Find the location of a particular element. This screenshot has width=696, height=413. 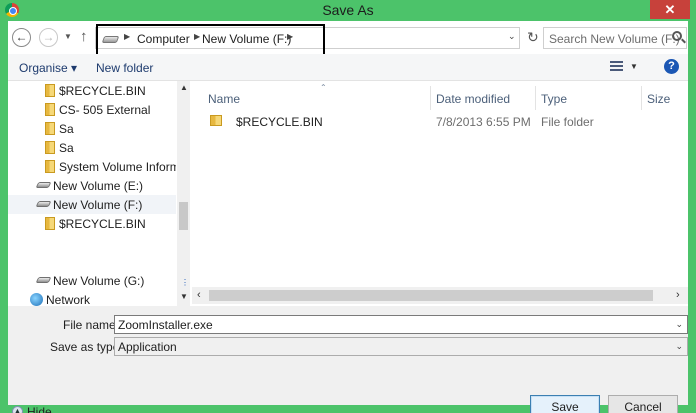

tree-item-label: New Volume (F:) is located at coordinates (98, 205).